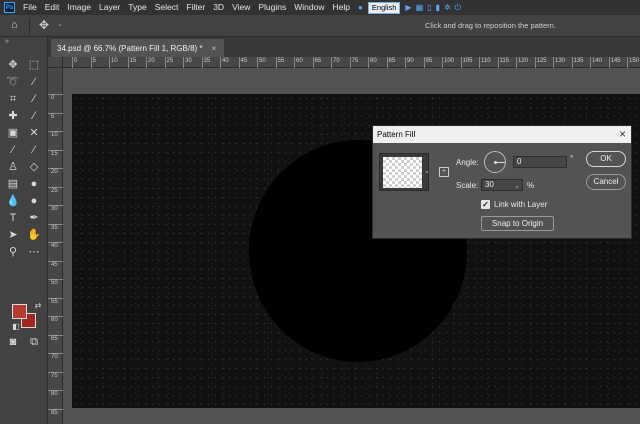 The height and width of the screenshot is (424, 640). Describe the element at coordinates (16, 327) in the screenshot. I see `default-colors-icon: ◧` at that location.